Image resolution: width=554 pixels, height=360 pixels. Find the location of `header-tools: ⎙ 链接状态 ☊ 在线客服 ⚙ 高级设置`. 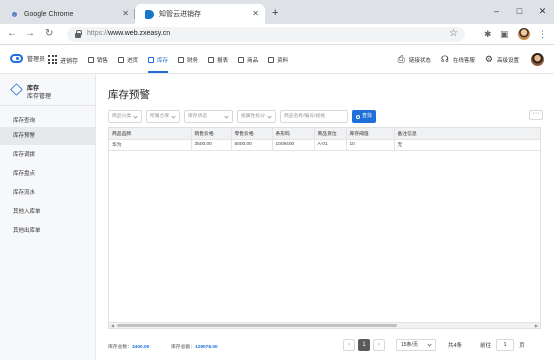

header-tools: ⎙ 链接状态 ☊ 在线客服 ⚙ 高级设置 is located at coordinates (466, 59).